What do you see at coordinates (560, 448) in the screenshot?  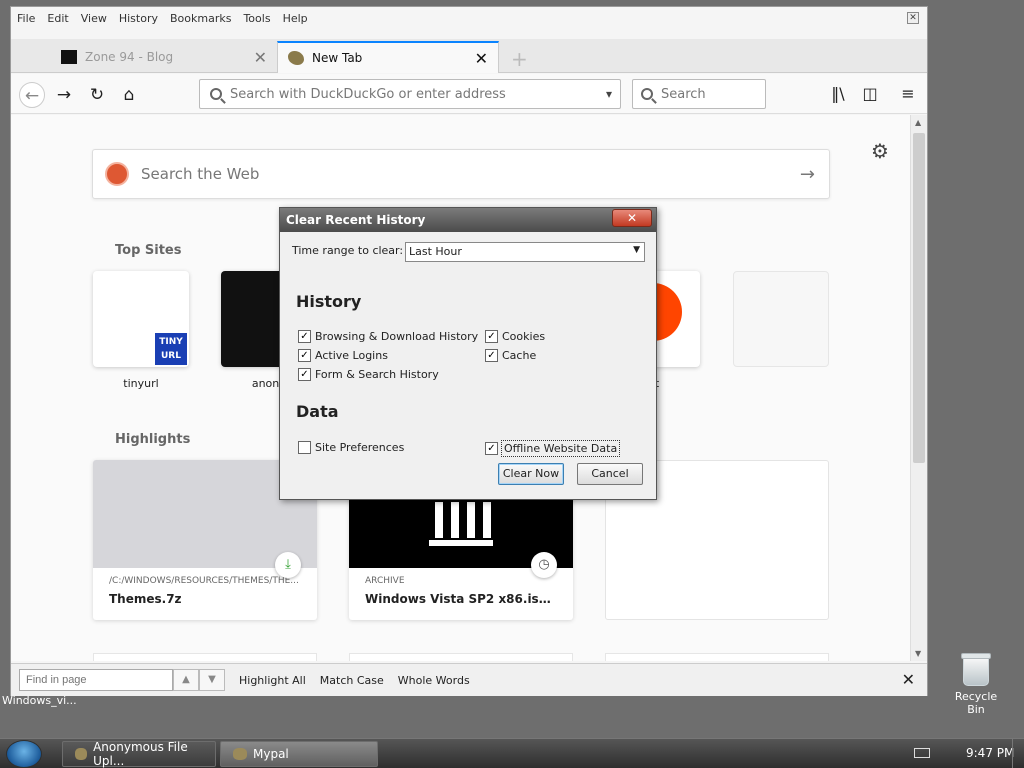 I see `checkbox-label: Offline Website Data` at bounding box center [560, 448].